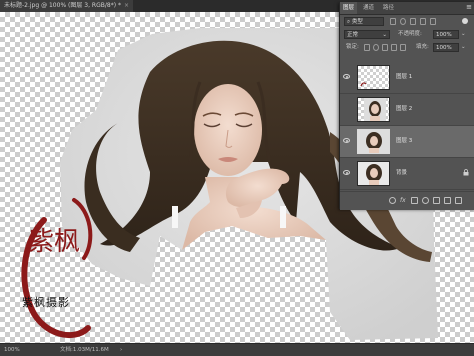 The image size is (474, 356). Describe the element at coordinates (394, 47) in the screenshot. I see `lock-artboard-icon` at that location.